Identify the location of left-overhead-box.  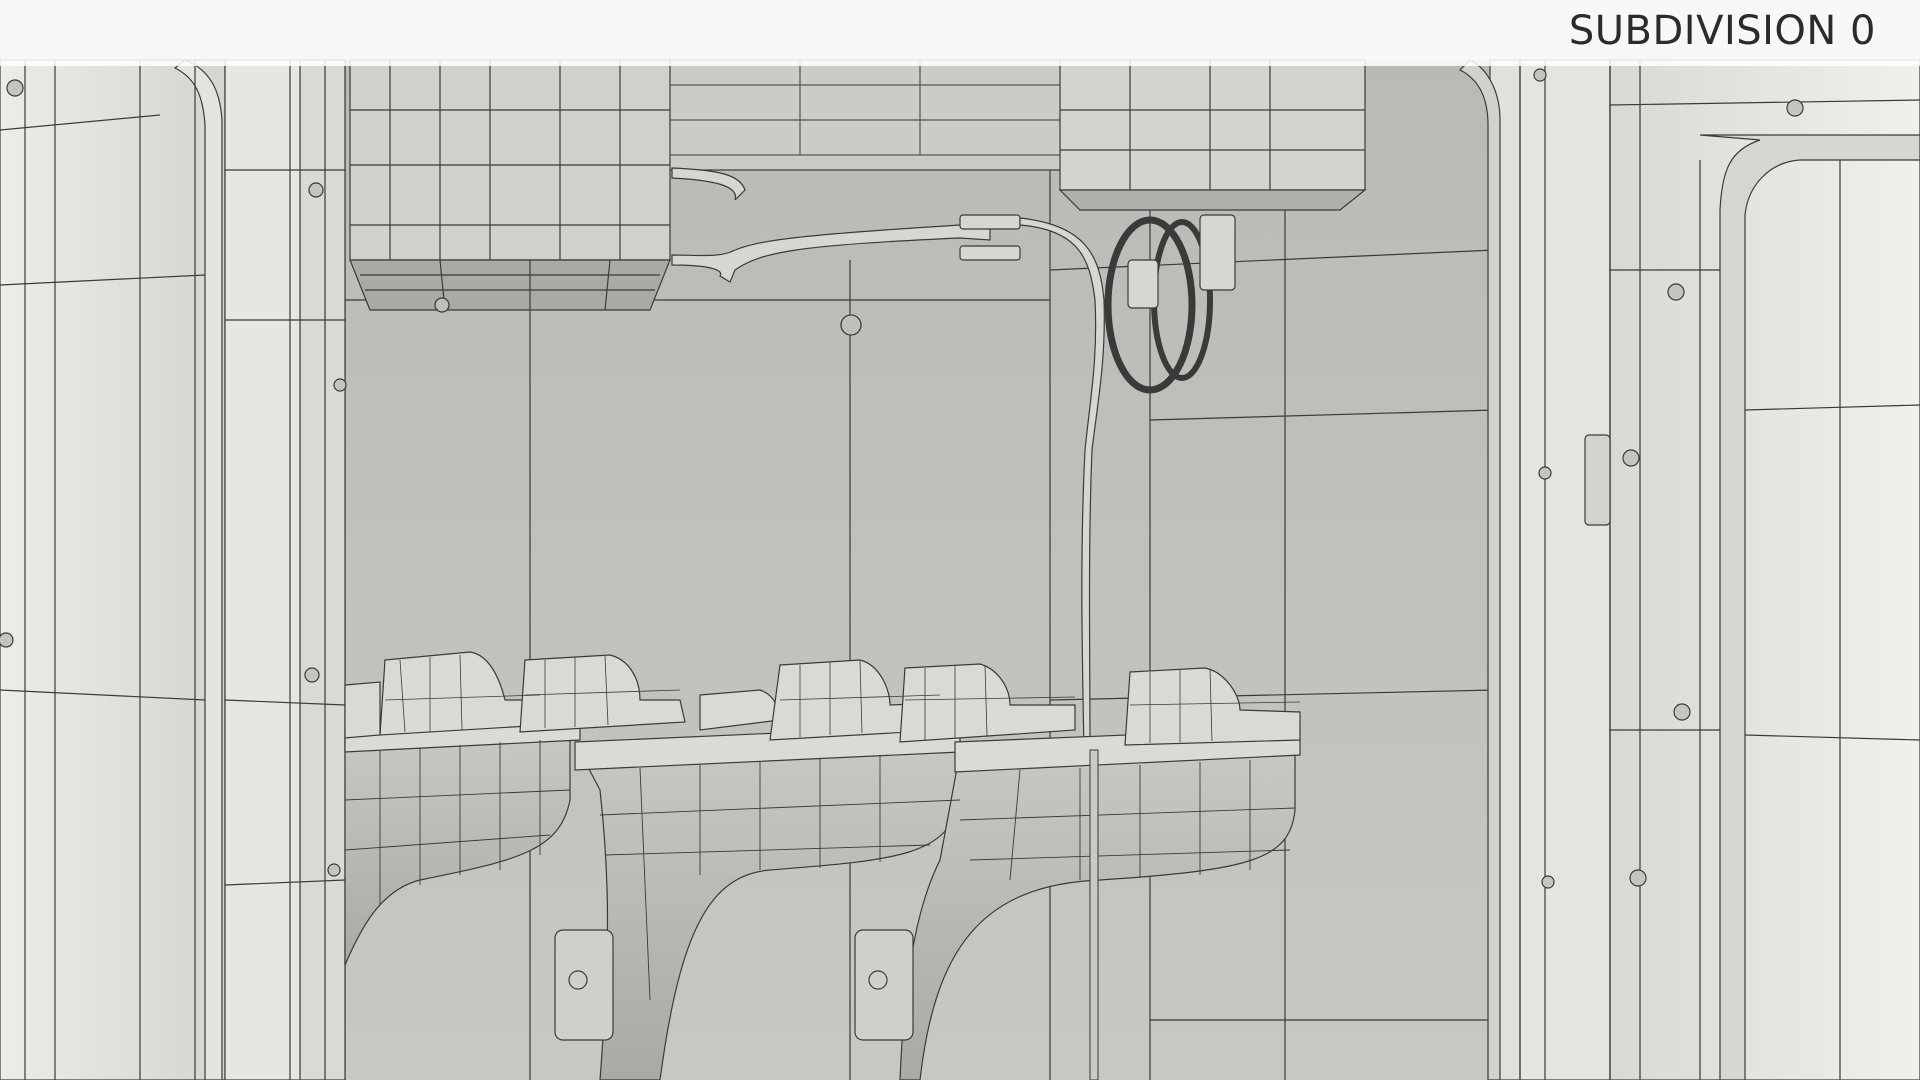
(510, 185).